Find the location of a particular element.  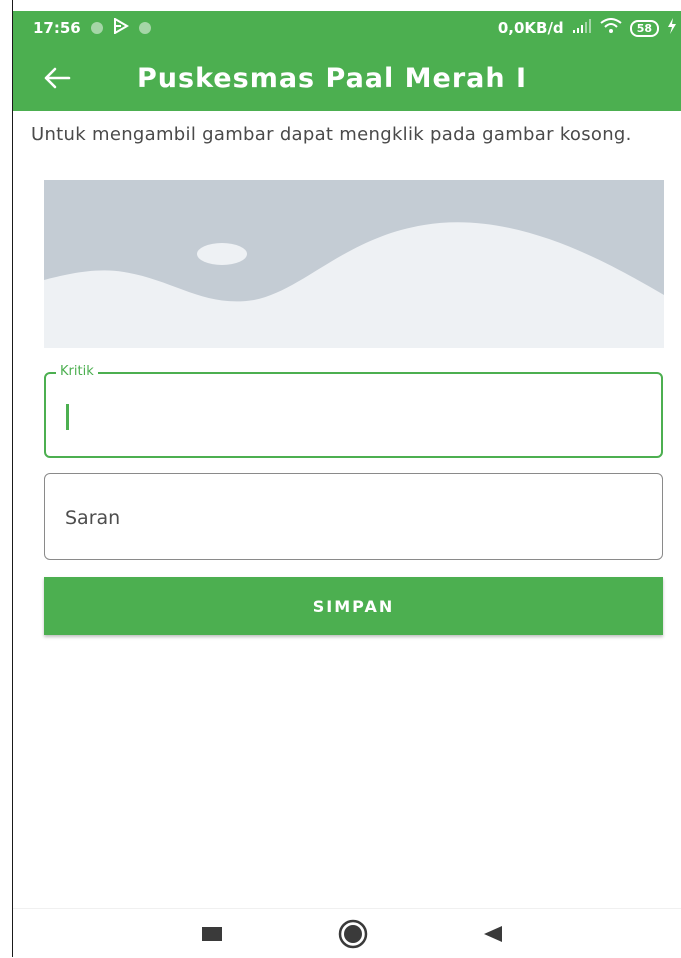

battery-icon: 58 is located at coordinates (644, 28).